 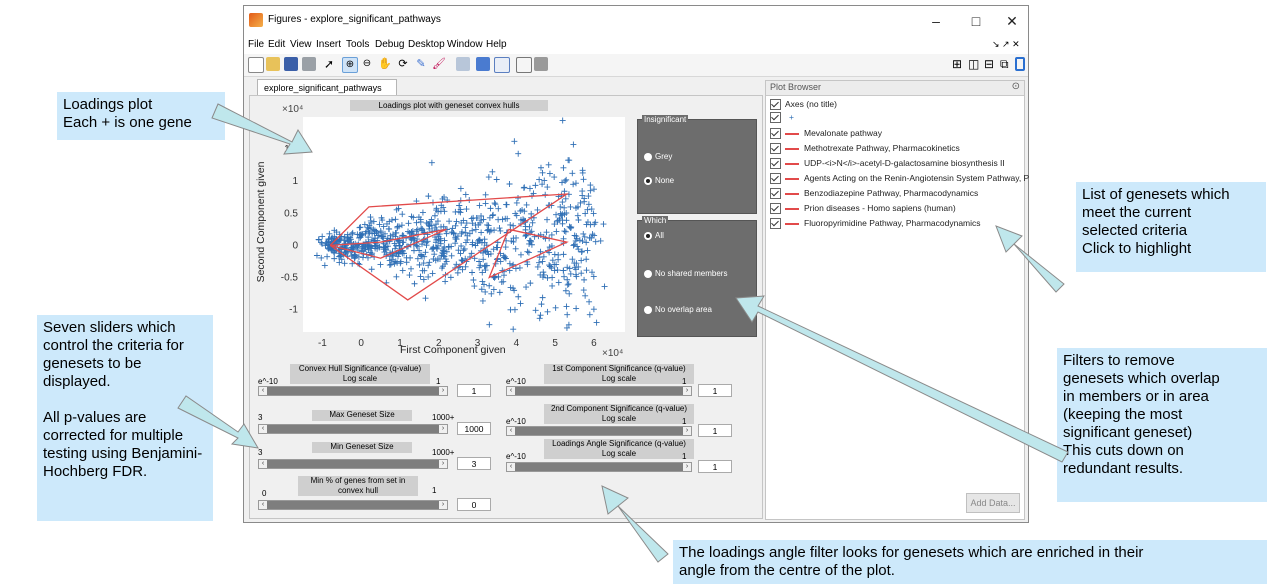 What do you see at coordinates (782, 118) in the screenshot?
I see `pb-item-scatter: +` at bounding box center [782, 118].